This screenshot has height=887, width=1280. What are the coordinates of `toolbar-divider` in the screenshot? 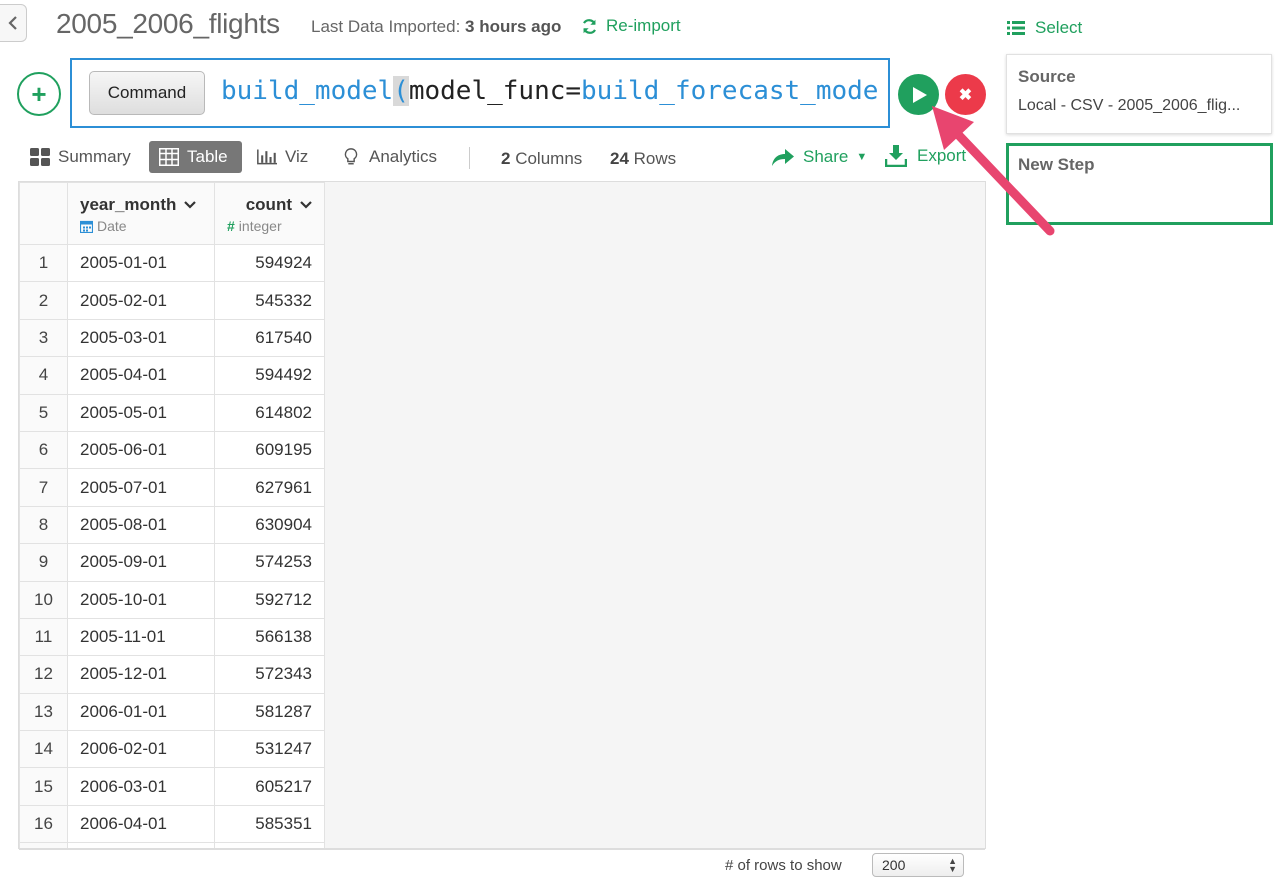 It's located at (469, 158).